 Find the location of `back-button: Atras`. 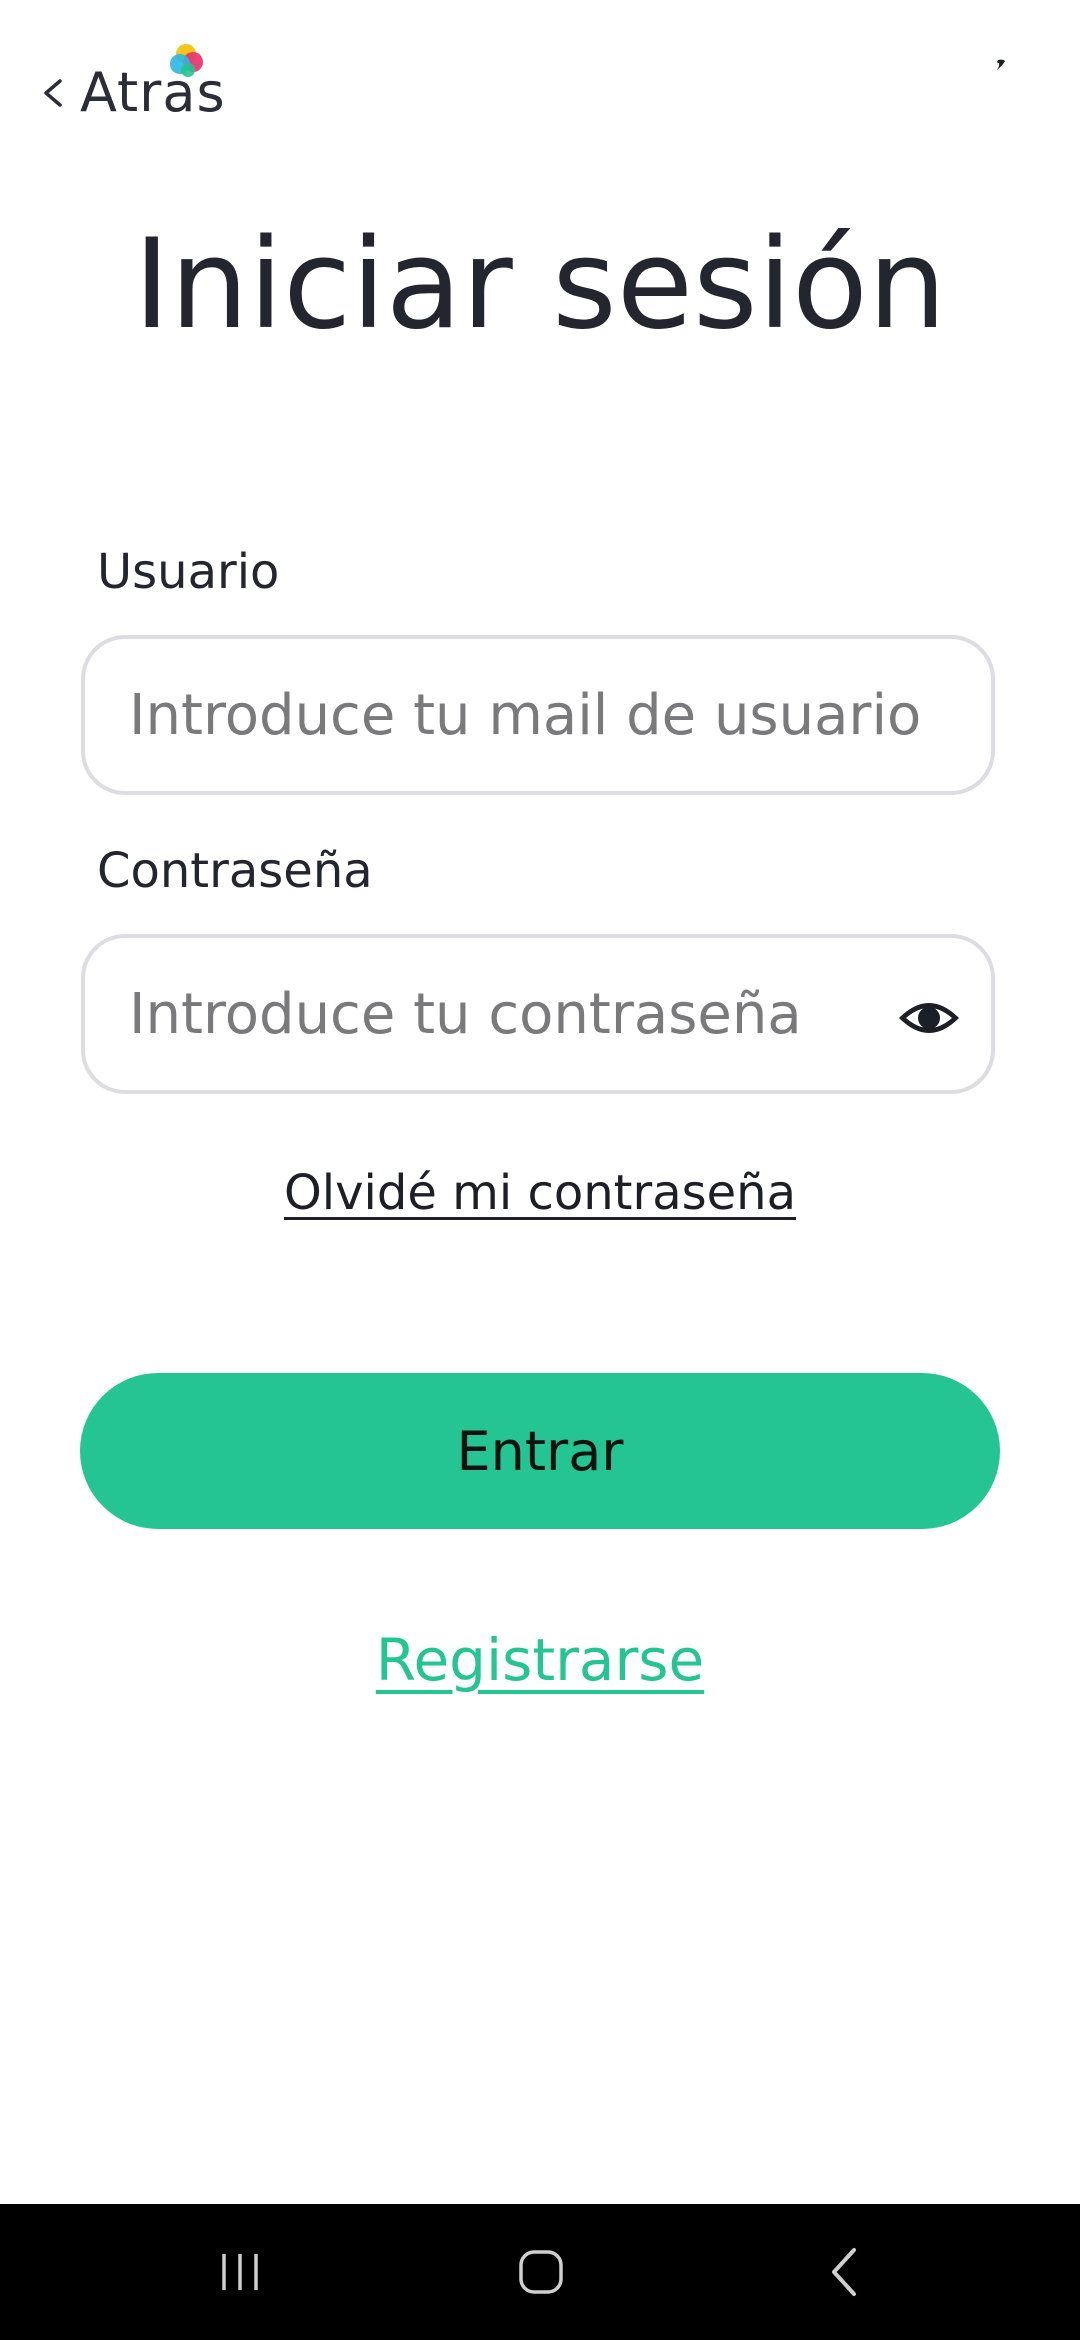

back-button: Atras is located at coordinates (133, 86).